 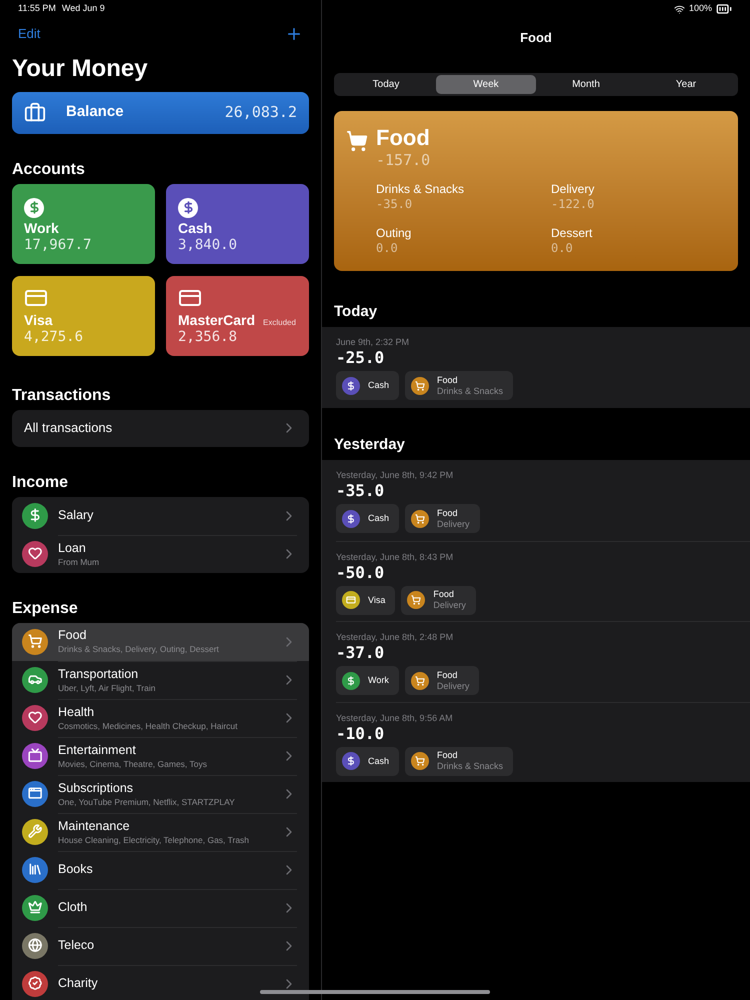 I want to click on transaction-amount: -10.0, so click(x=361, y=734).